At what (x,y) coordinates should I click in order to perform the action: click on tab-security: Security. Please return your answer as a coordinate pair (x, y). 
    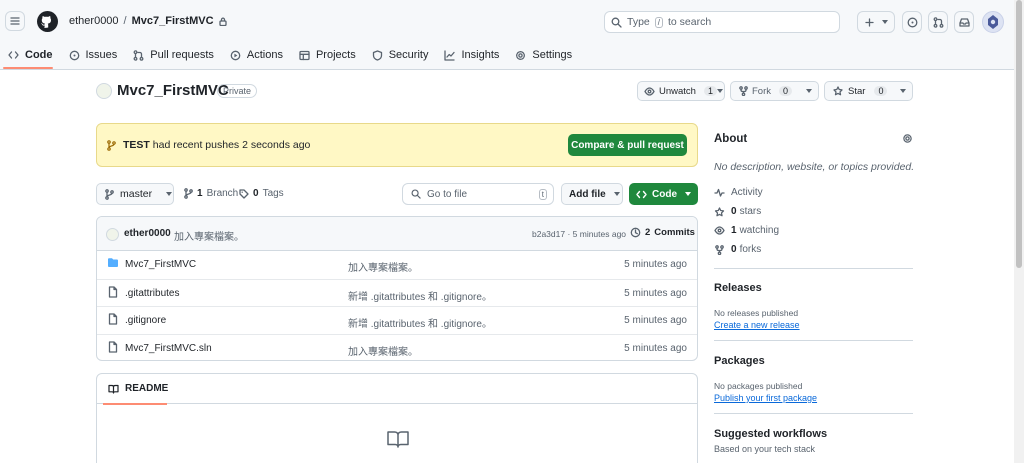
    Looking at the image, I should click on (400, 55).